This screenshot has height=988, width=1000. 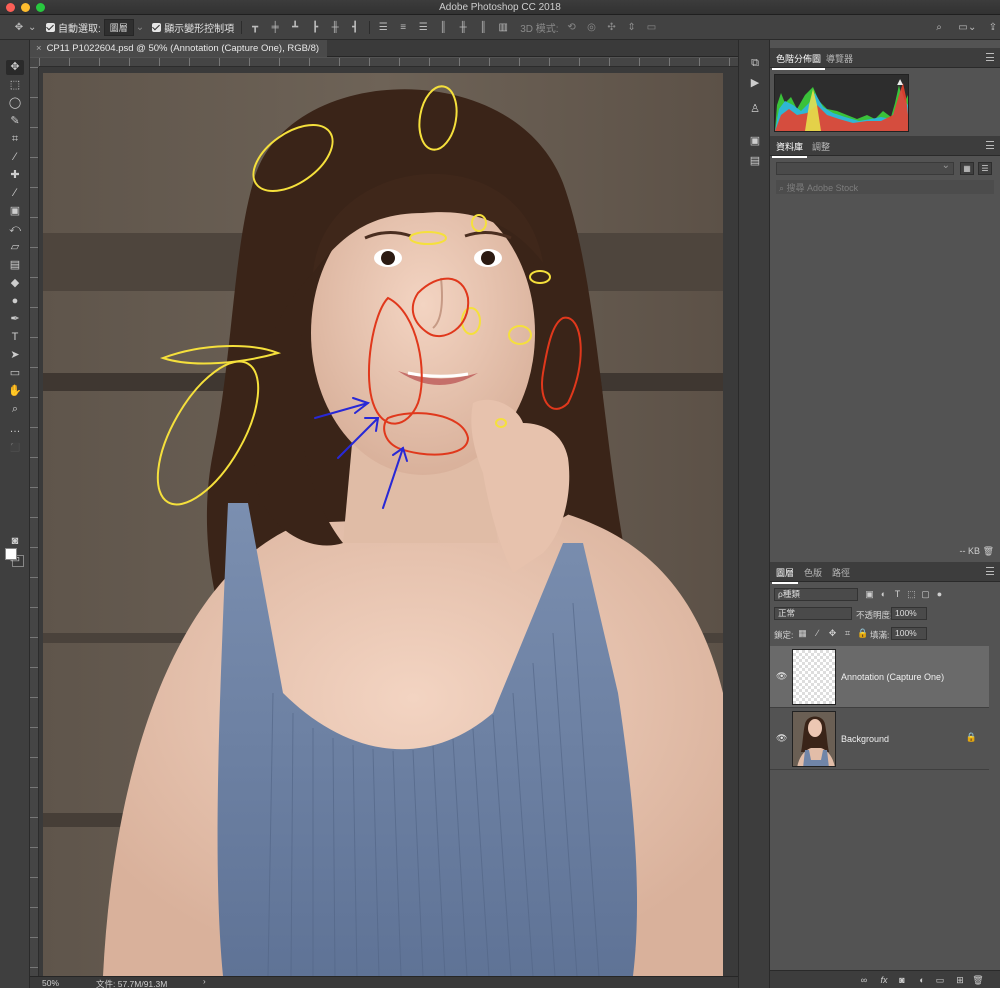 What do you see at coordinates (15, 541) in the screenshot?
I see `quick-mask-icon: ◙` at bounding box center [15, 541].